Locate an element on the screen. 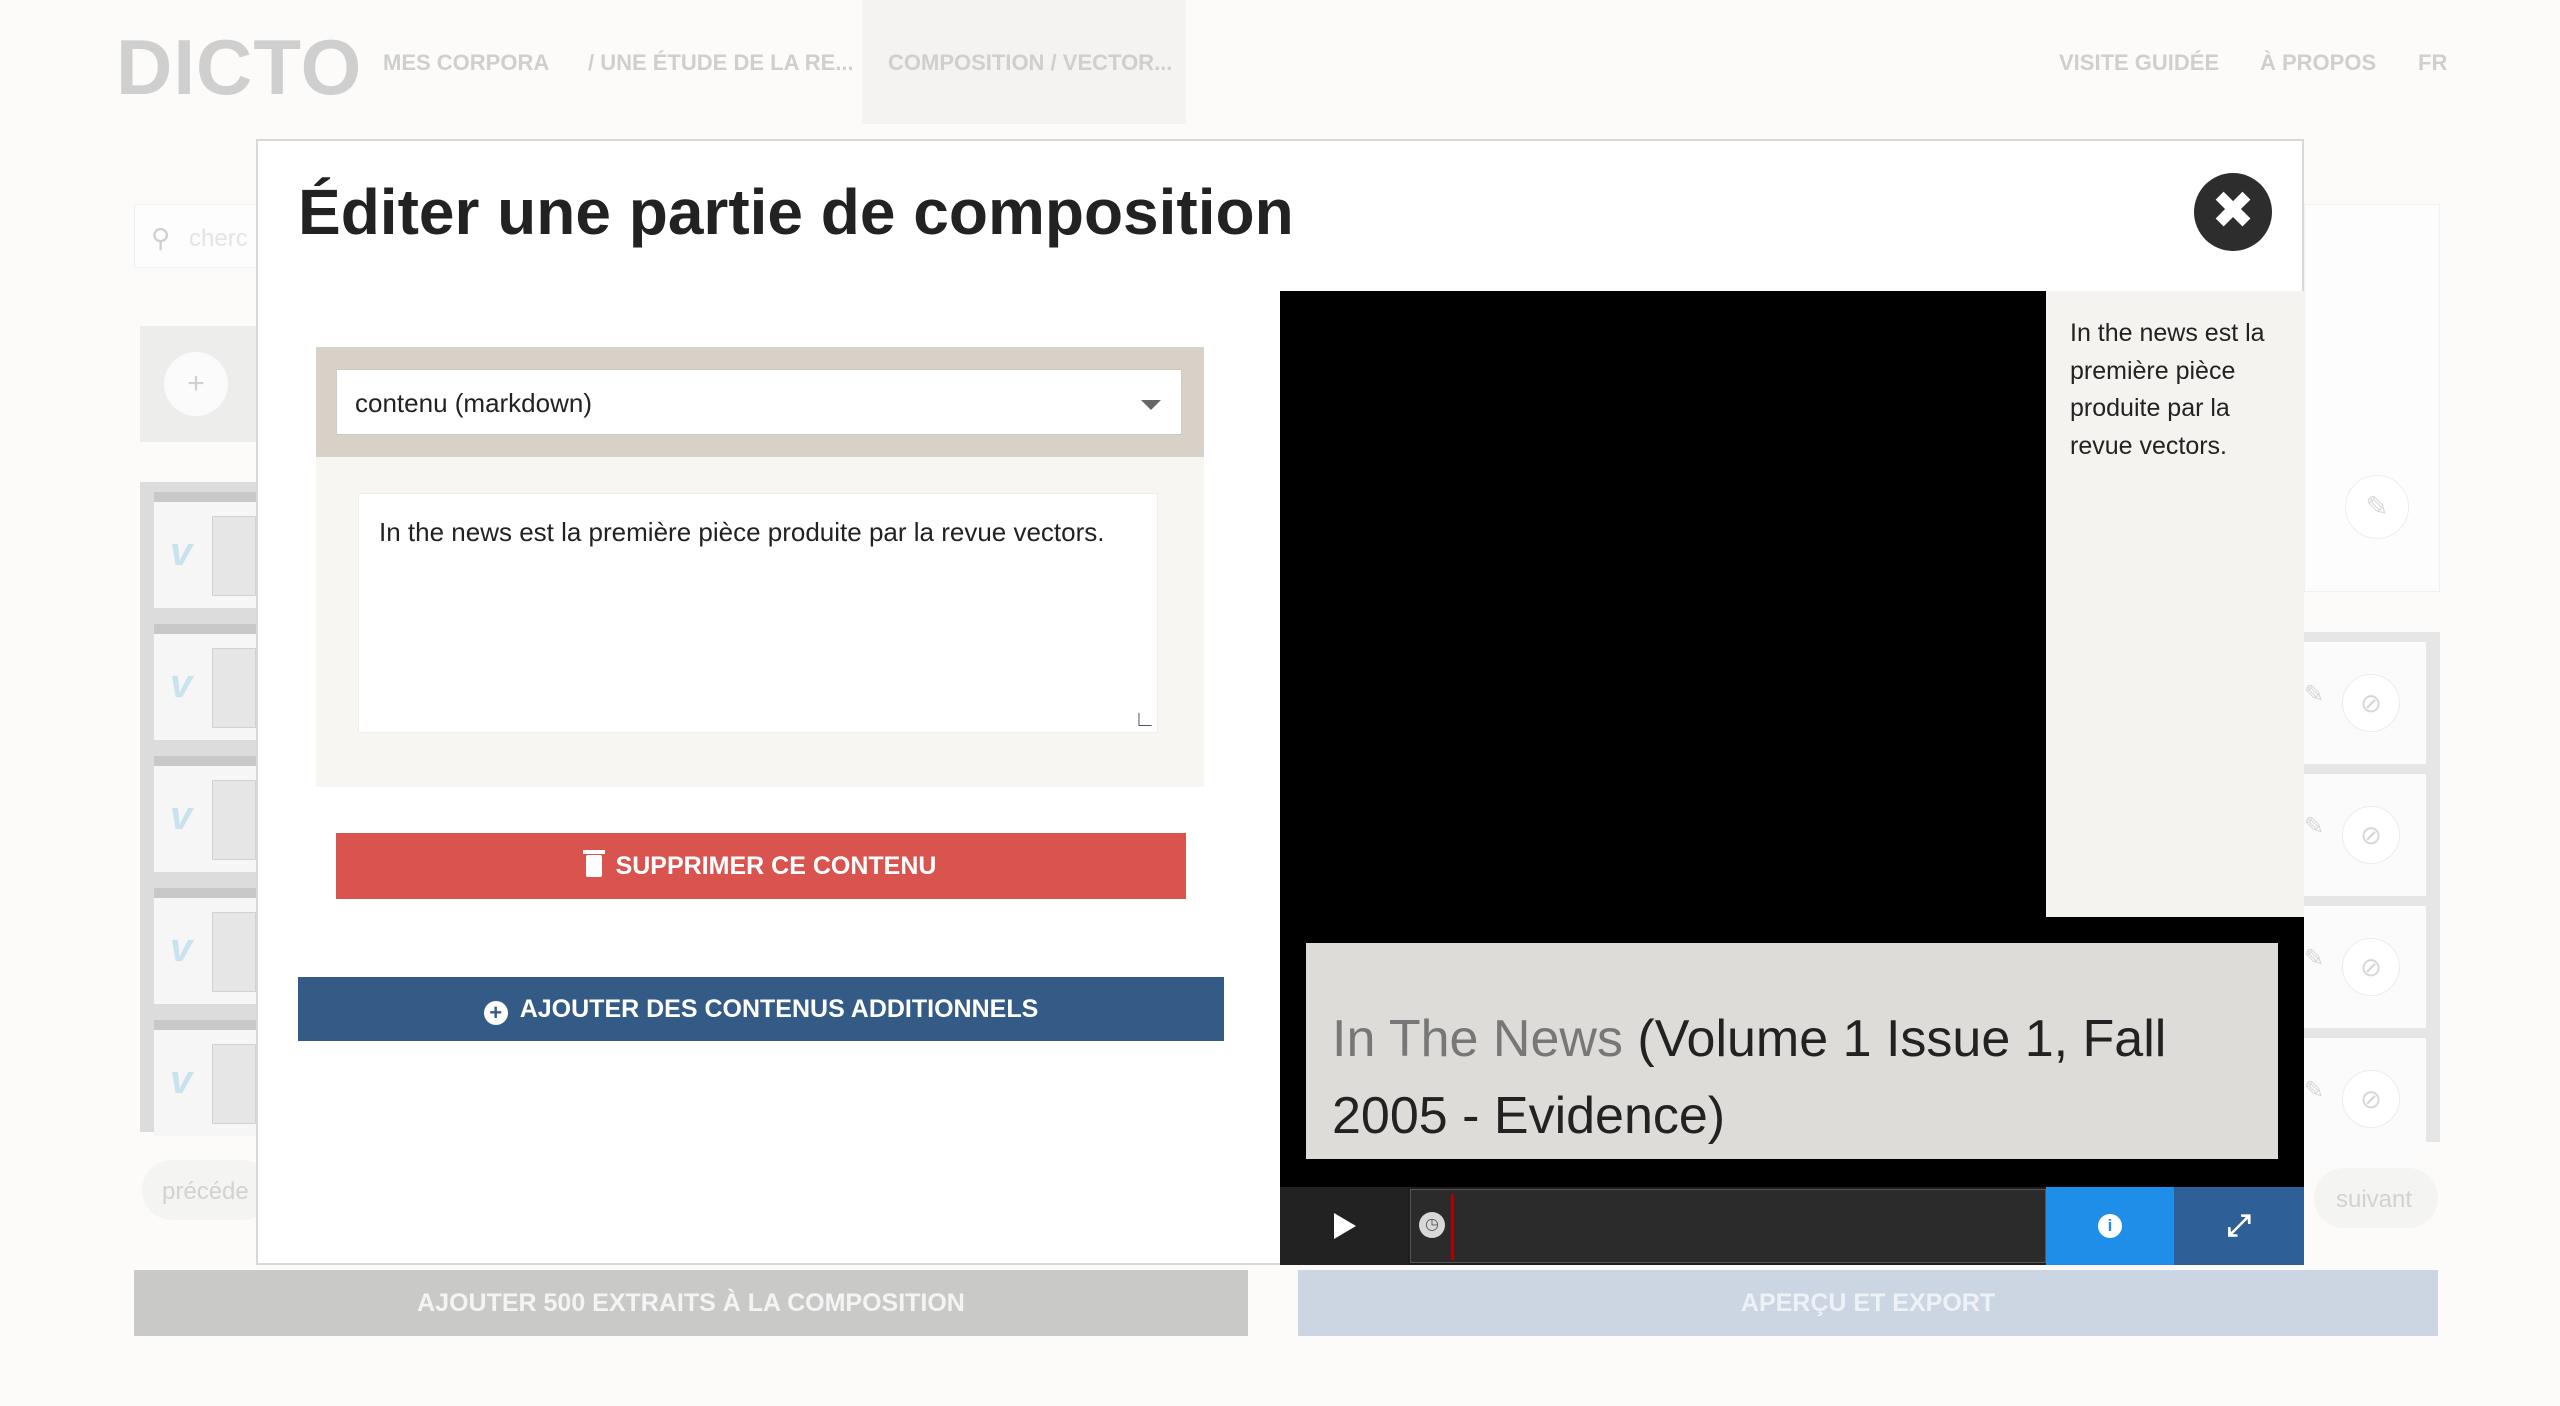 Image resolution: width=2560 pixels, height=1406 pixels. player-controls: ◷ i ⤢ is located at coordinates (1792, 1226).